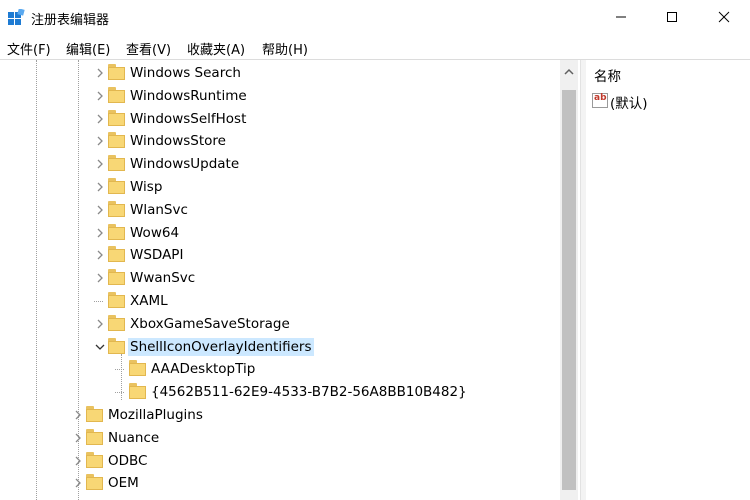  I want to click on tree-node: WindowsSelfHost, so click(324, 119).